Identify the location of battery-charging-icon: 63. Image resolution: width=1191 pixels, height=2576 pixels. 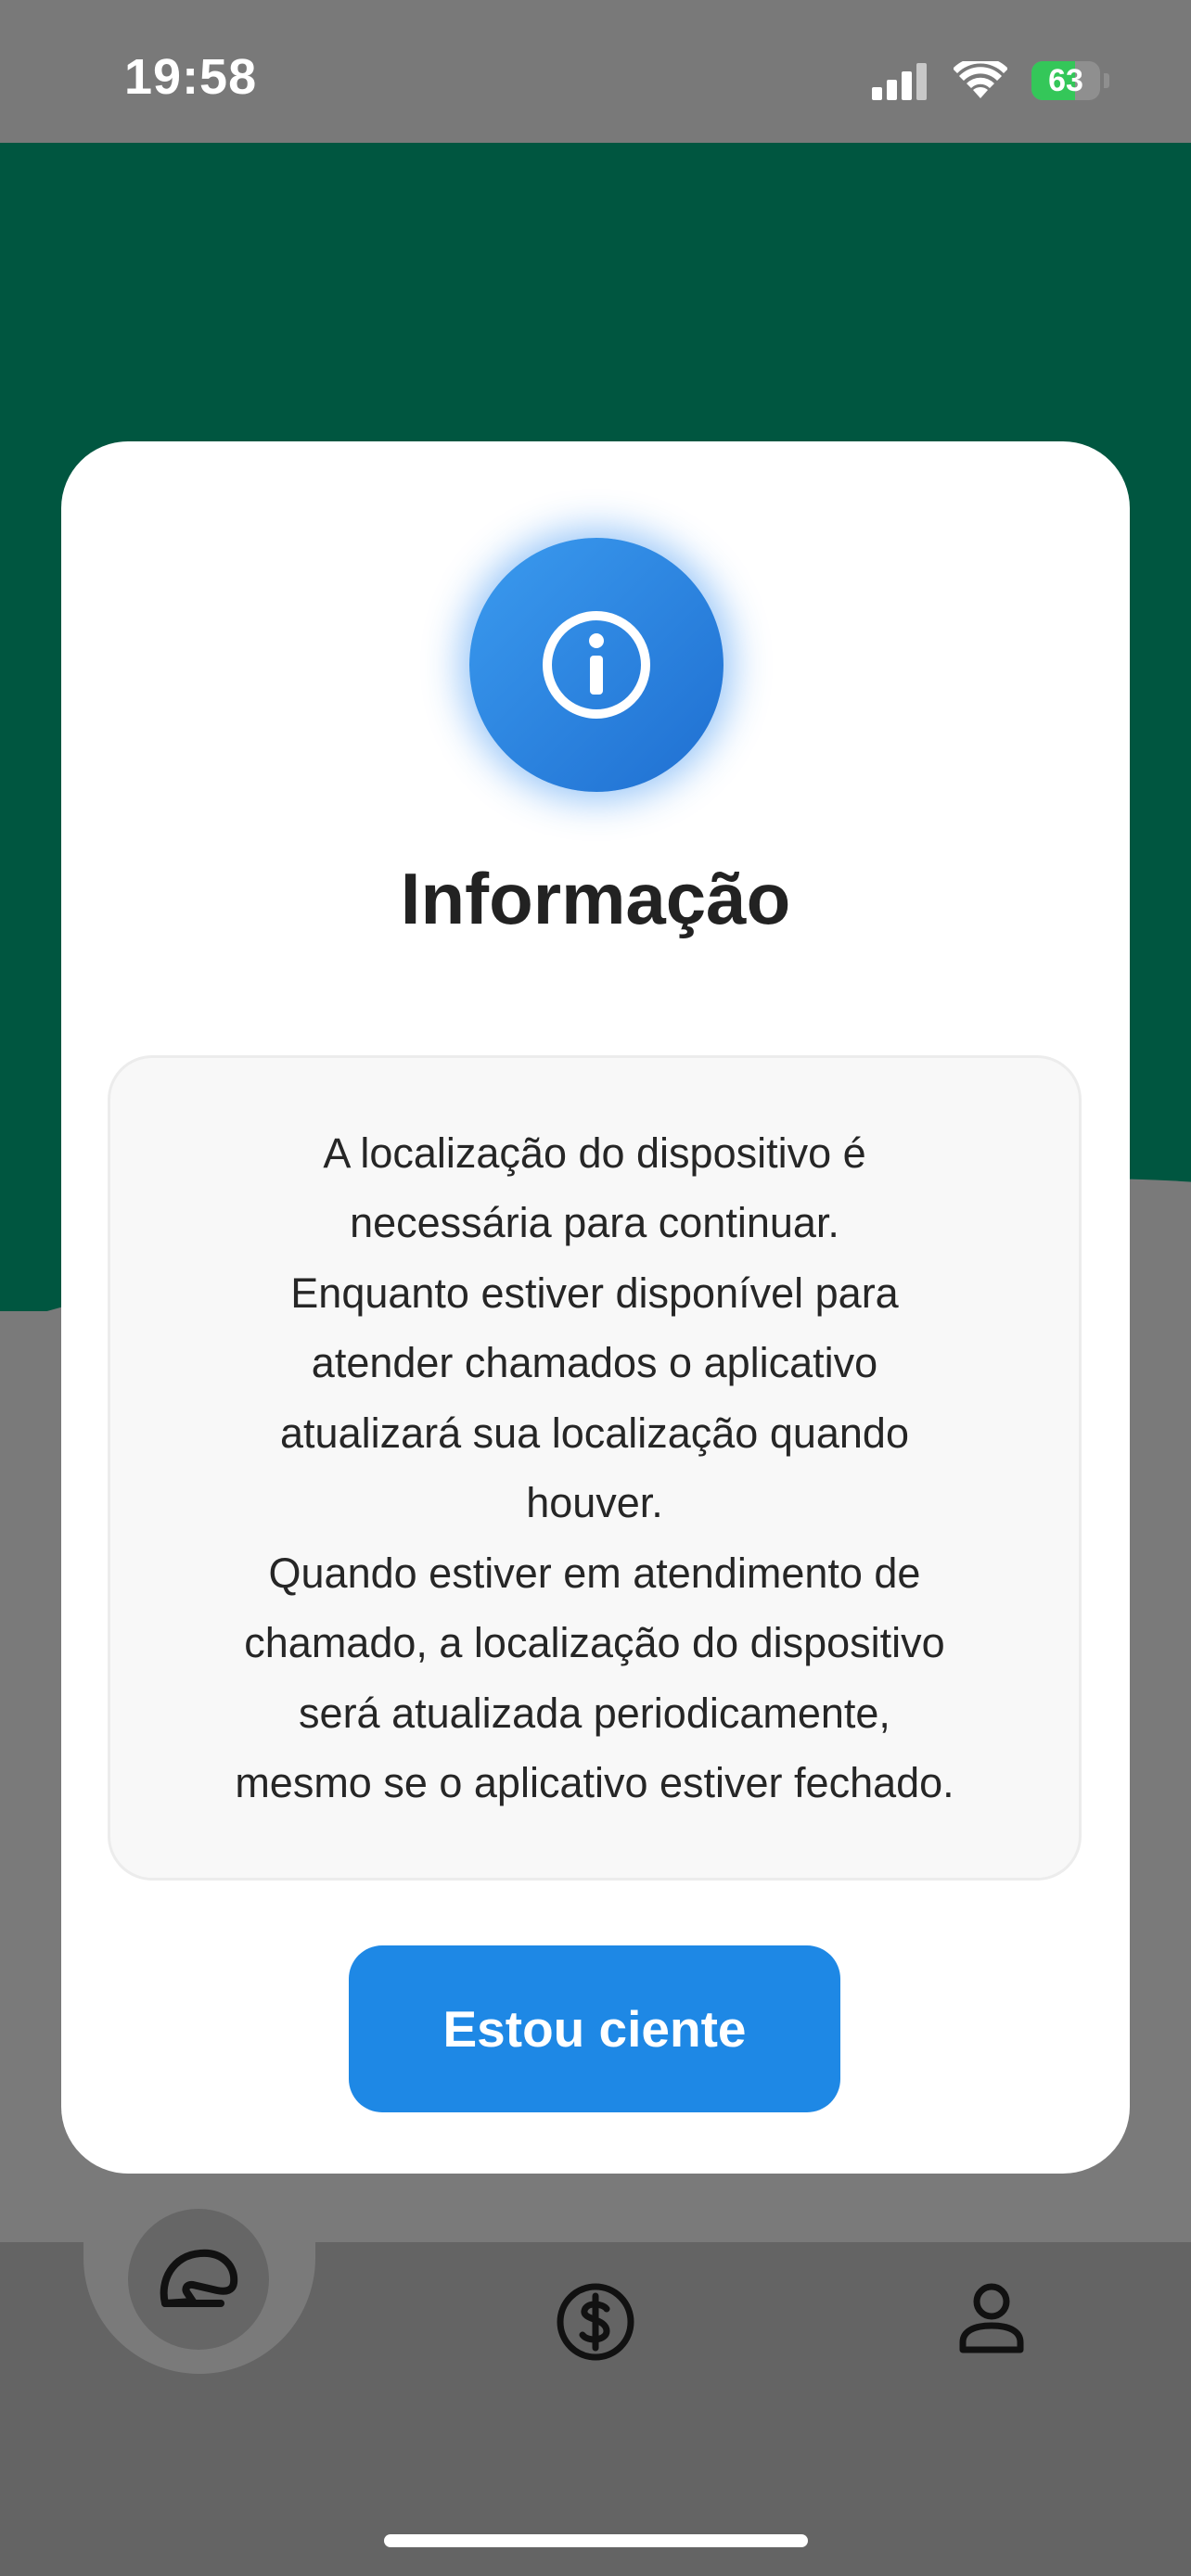
(1065, 80).